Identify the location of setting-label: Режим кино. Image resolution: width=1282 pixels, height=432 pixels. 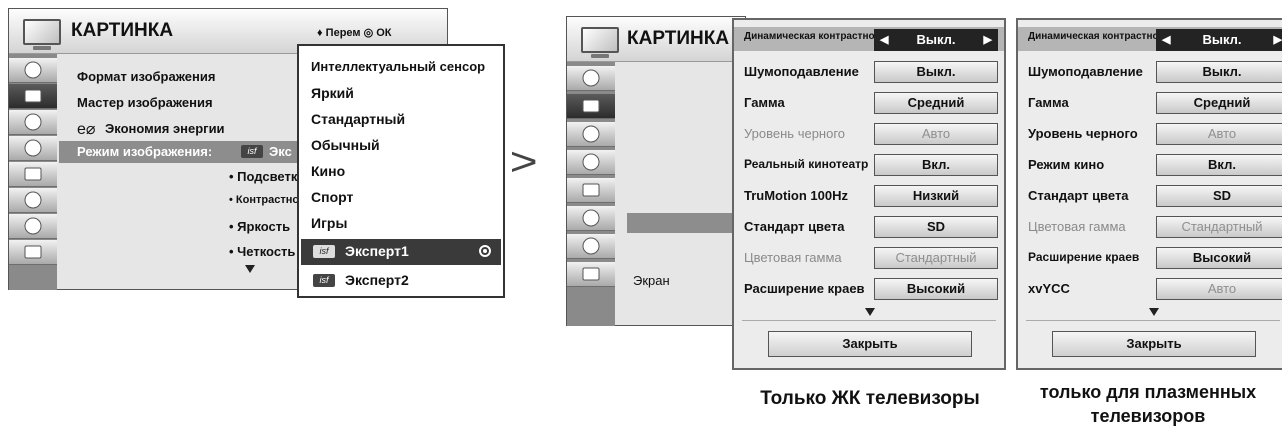
(1066, 164).